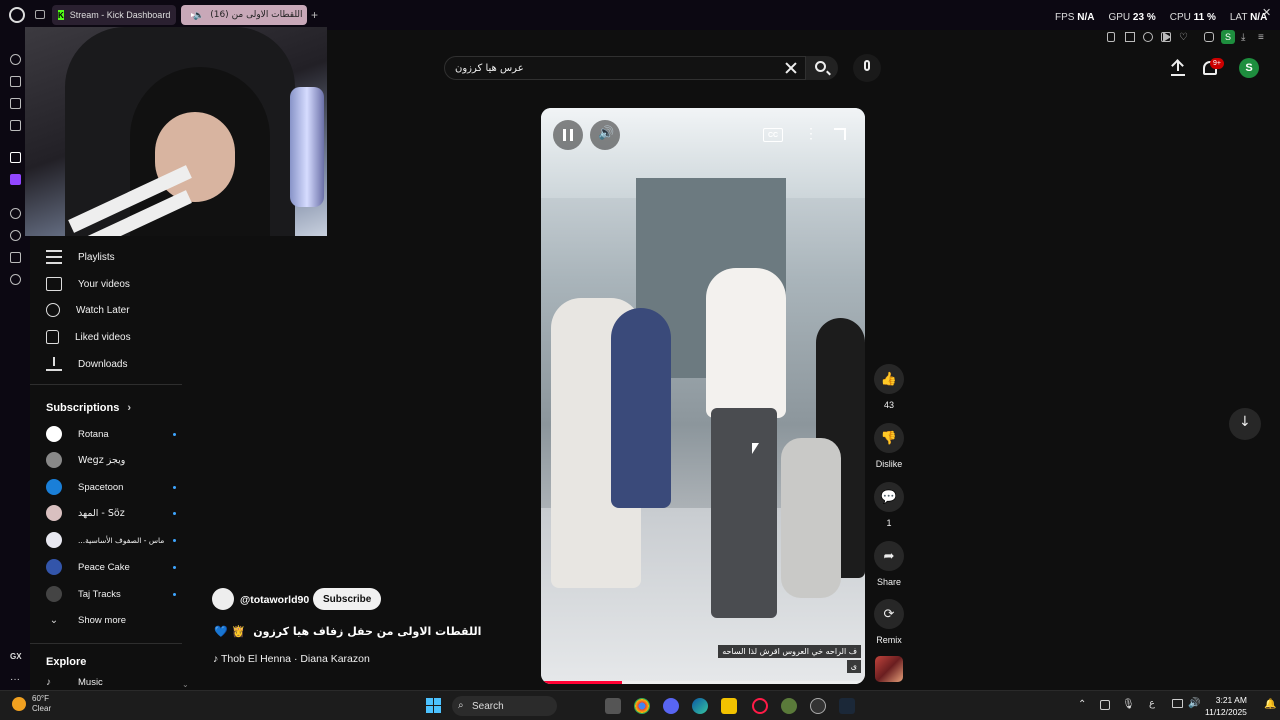  What do you see at coordinates (760, 706) in the screenshot?
I see `opera-gx-icon` at bounding box center [760, 706].